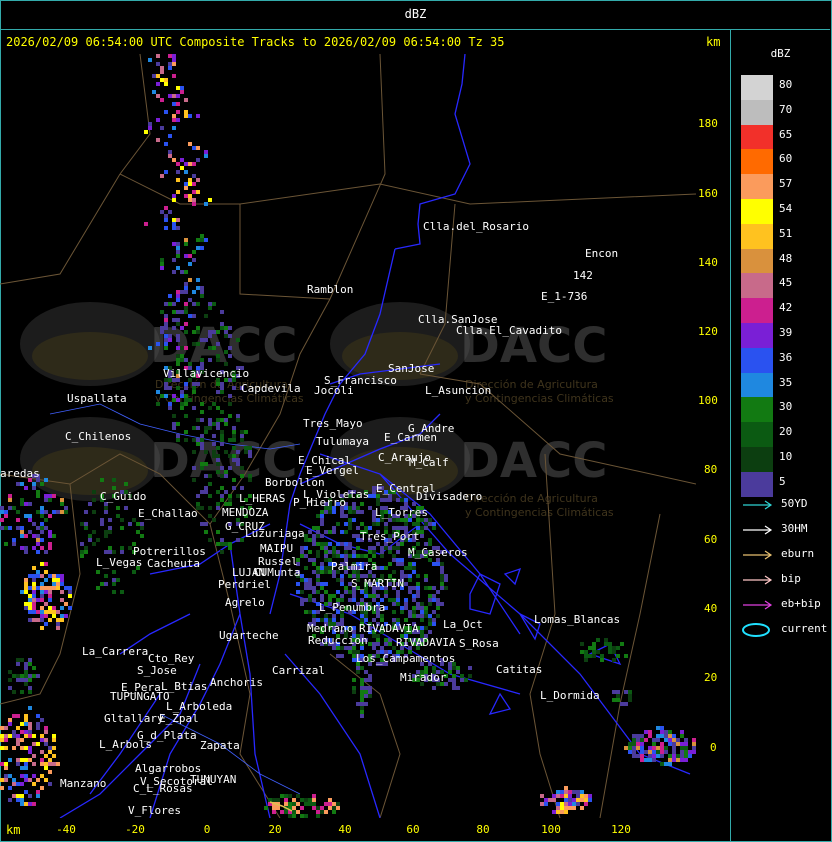 Image resolution: width=832 pixels, height=842 pixels. I want to click on place-label: M_Calf, so click(429, 462).